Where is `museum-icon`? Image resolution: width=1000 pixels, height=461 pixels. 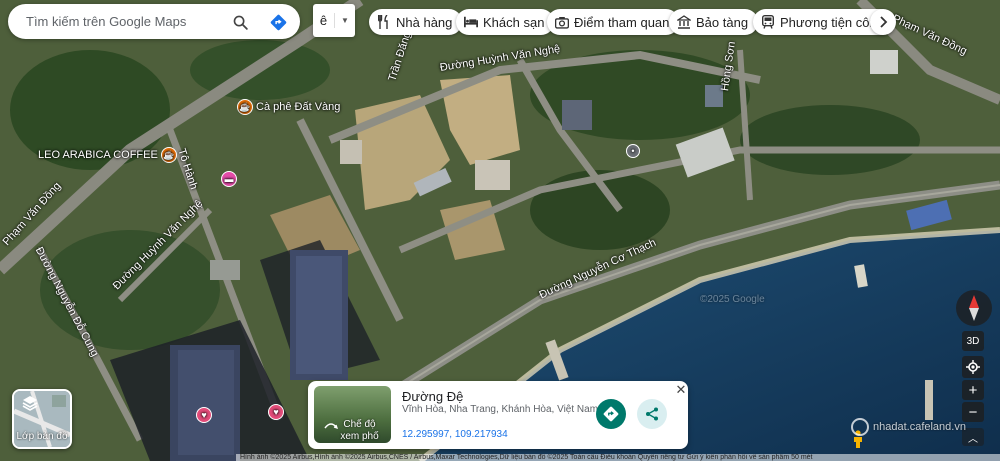 museum-icon is located at coordinates (684, 22).